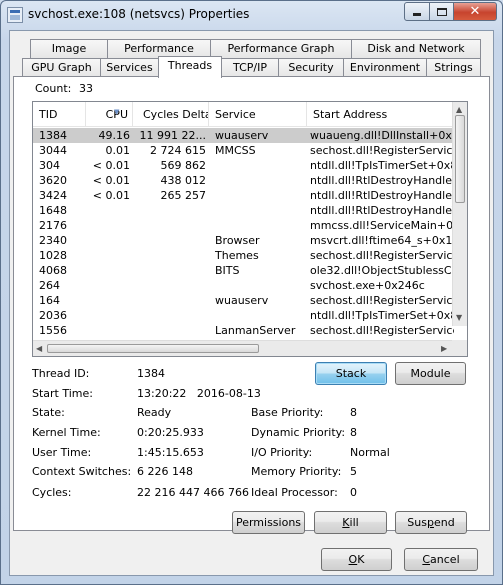 The image size is (503, 585). Describe the element at coordinates (129, 67) in the screenshot. I see `tab-services: Services` at that location.